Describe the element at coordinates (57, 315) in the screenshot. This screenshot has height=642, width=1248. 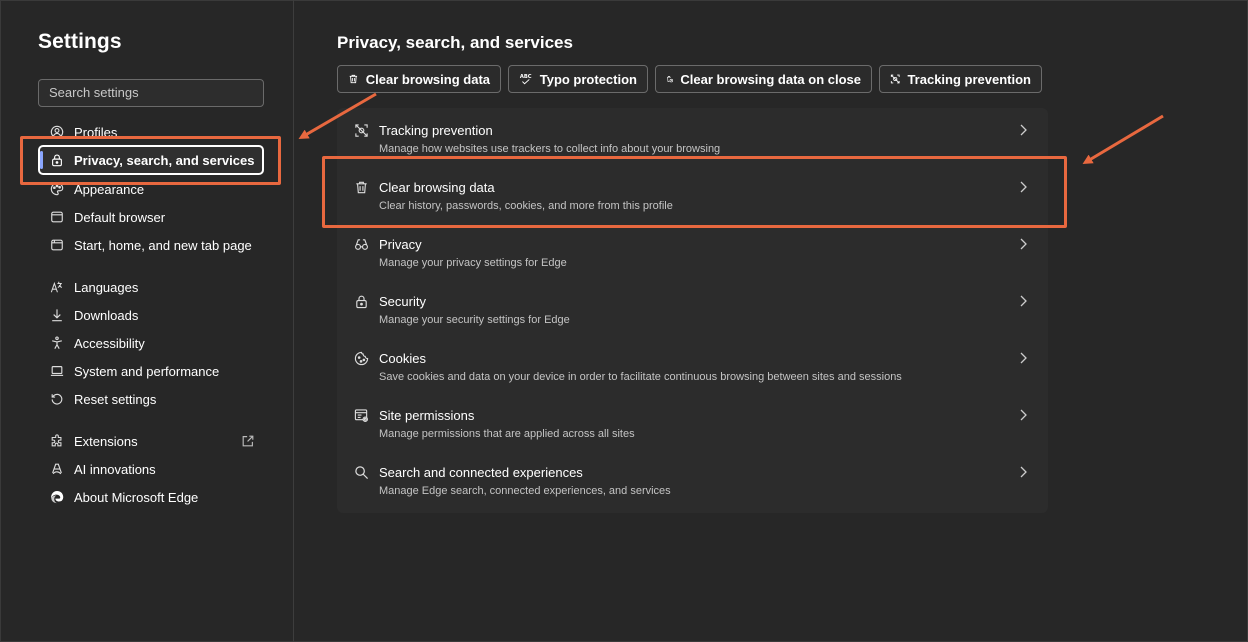
I see `download-icon` at that location.